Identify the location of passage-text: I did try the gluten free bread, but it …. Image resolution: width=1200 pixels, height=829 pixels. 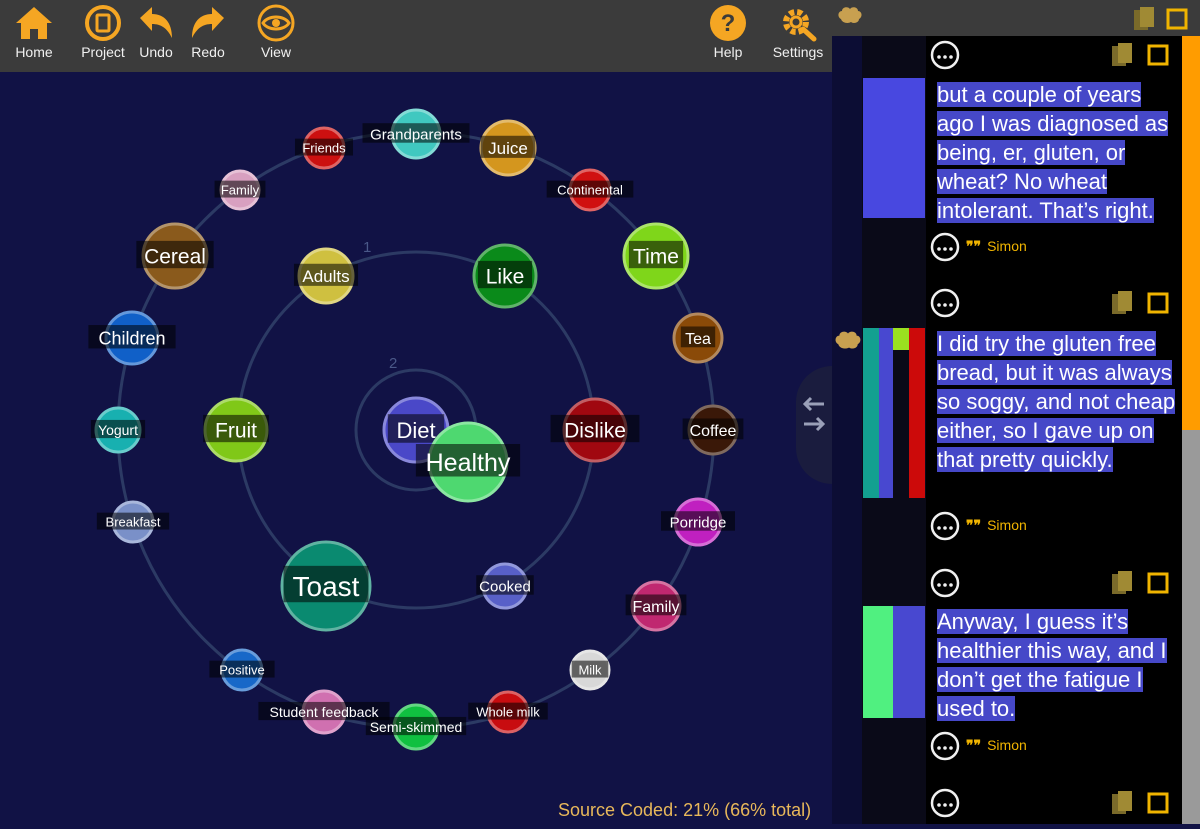
(1056, 401).